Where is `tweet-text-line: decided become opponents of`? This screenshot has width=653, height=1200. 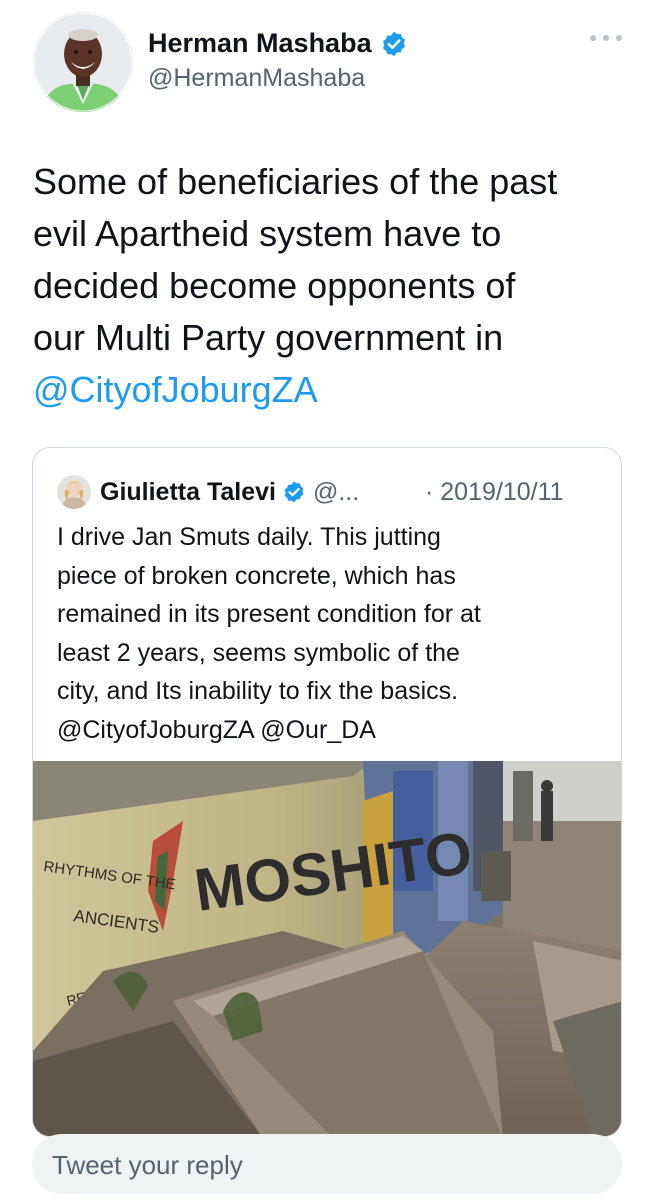 tweet-text-line: decided become opponents of is located at coordinates (274, 285).